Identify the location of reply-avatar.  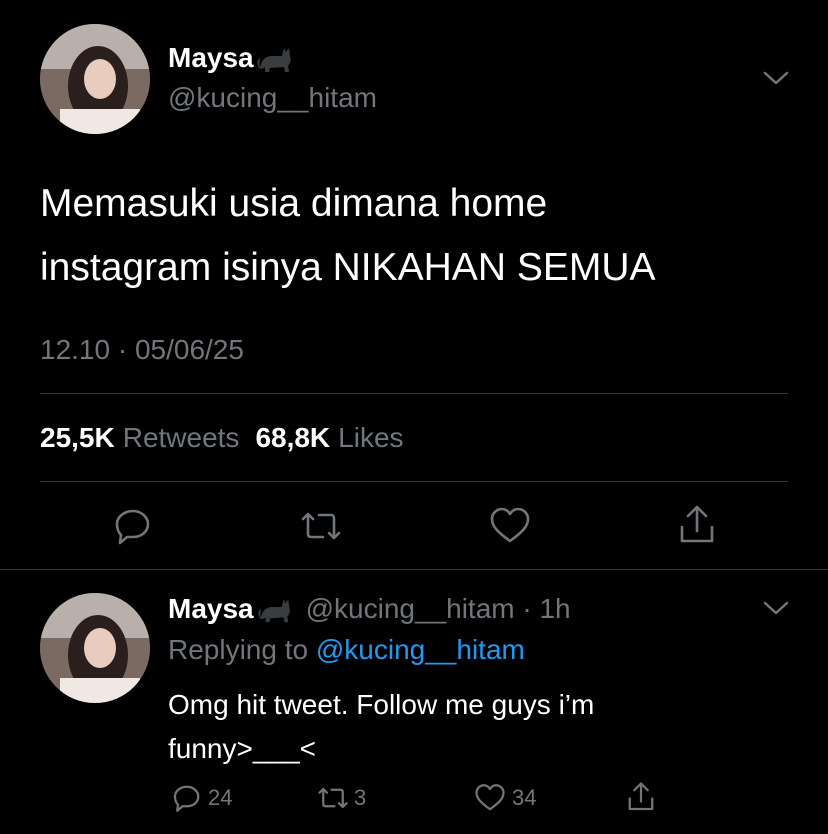
(95, 648).